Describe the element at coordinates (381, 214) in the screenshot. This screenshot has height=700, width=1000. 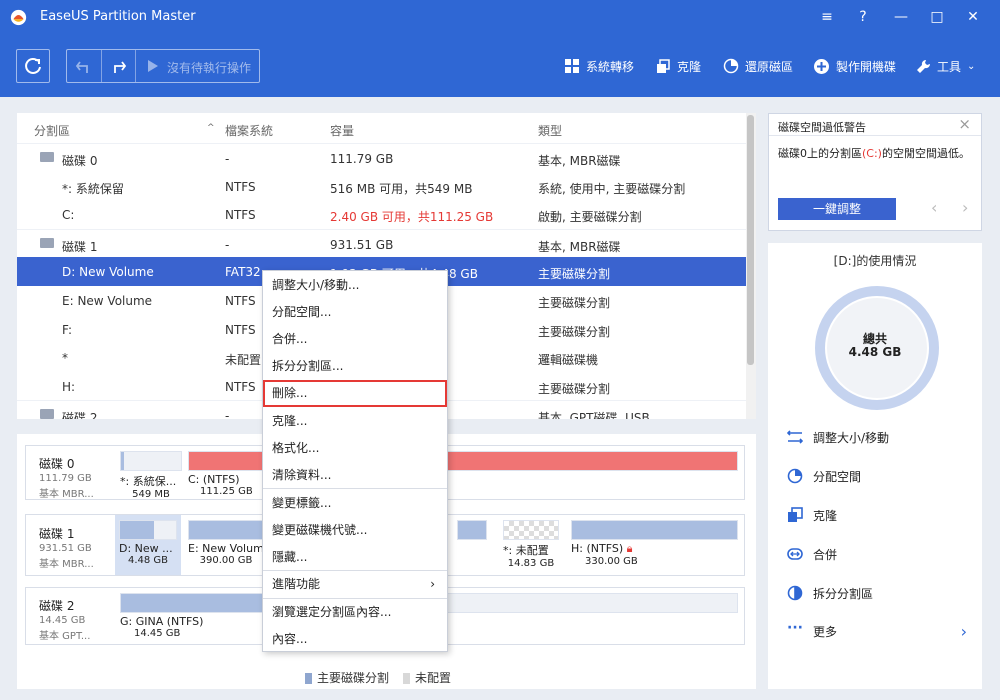
I see `partition-row: C: NTFS 2.40 GB 可用，共111.25 GB 啟動, 主要磁碟分割` at that location.